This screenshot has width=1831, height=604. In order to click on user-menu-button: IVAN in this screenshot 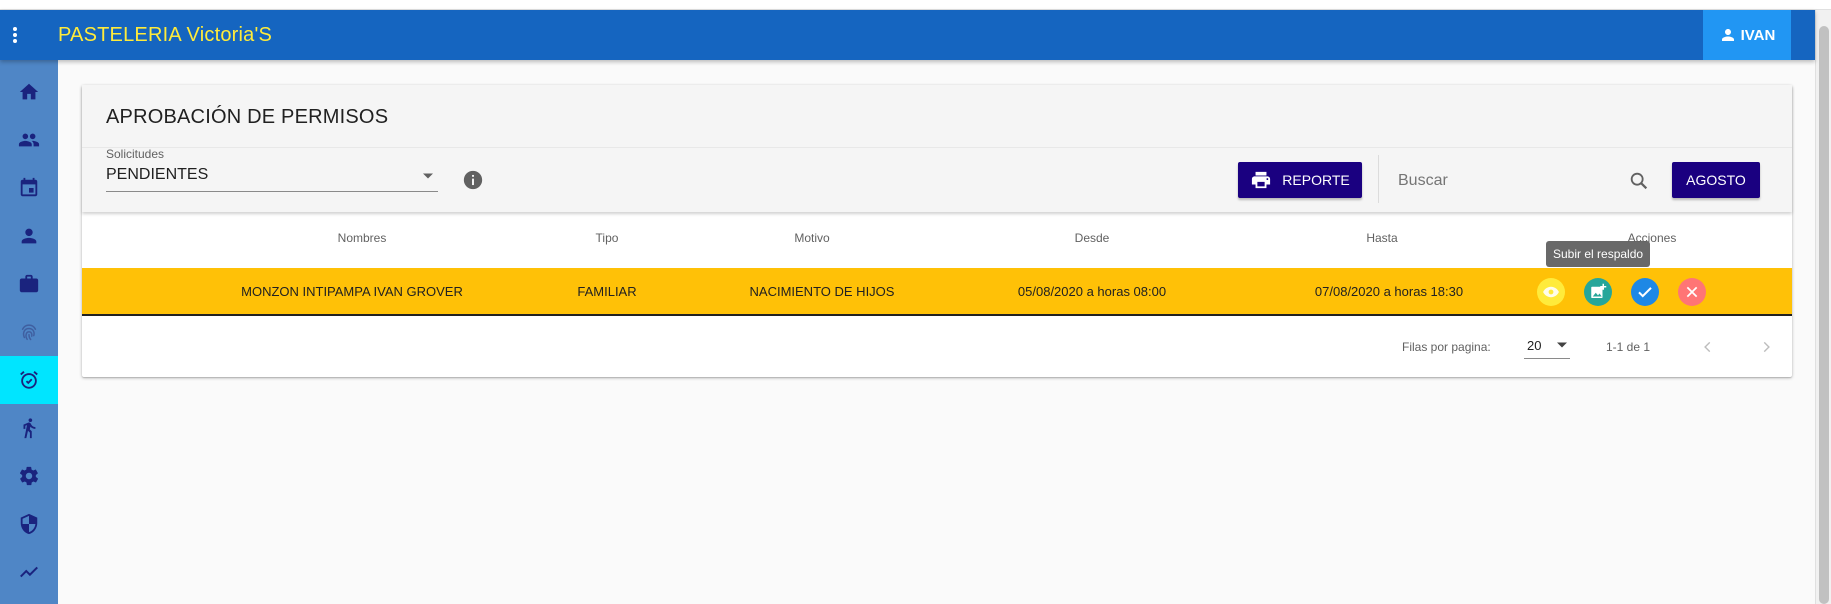, I will do `click(1747, 35)`.